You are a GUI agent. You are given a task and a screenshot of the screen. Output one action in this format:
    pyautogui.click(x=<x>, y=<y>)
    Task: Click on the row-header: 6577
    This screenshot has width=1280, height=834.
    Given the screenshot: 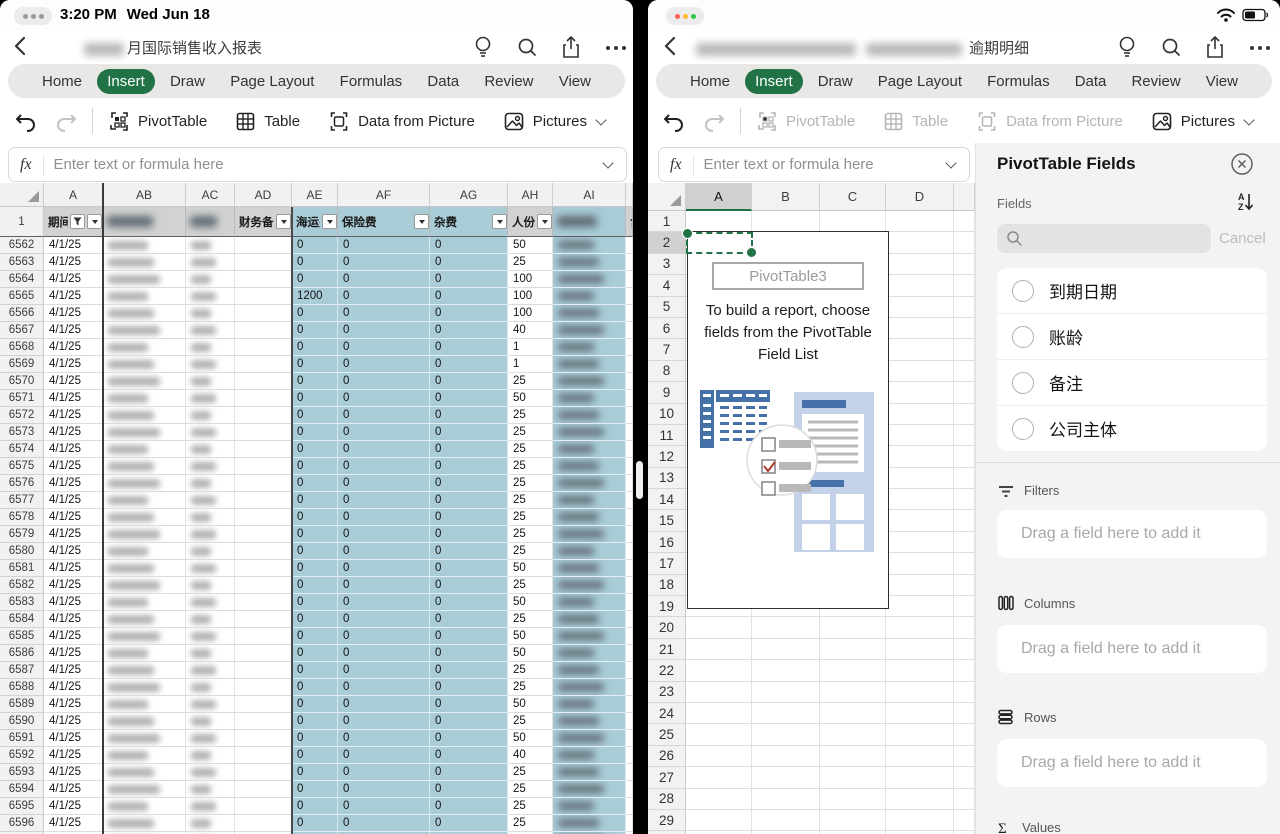 What is the action you would take?
    pyautogui.click(x=22, y=500)
    